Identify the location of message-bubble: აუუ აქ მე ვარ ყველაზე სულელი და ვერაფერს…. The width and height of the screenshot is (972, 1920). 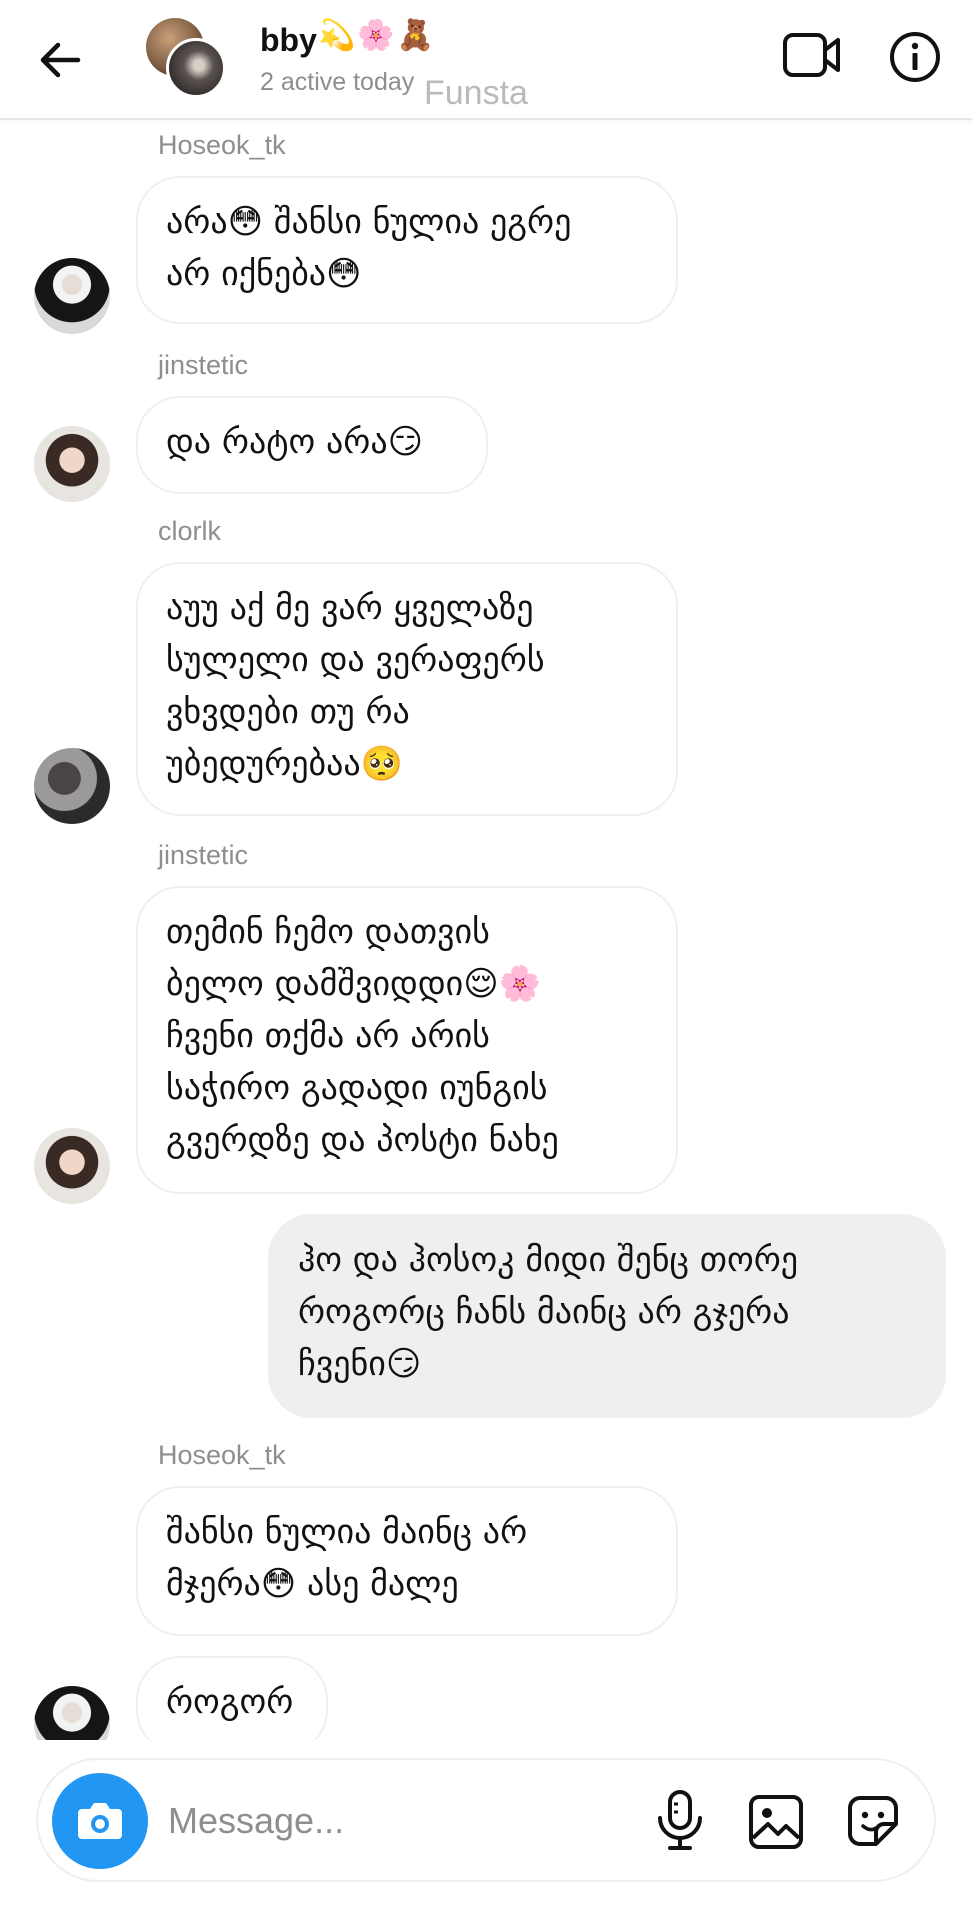
(407, 689).